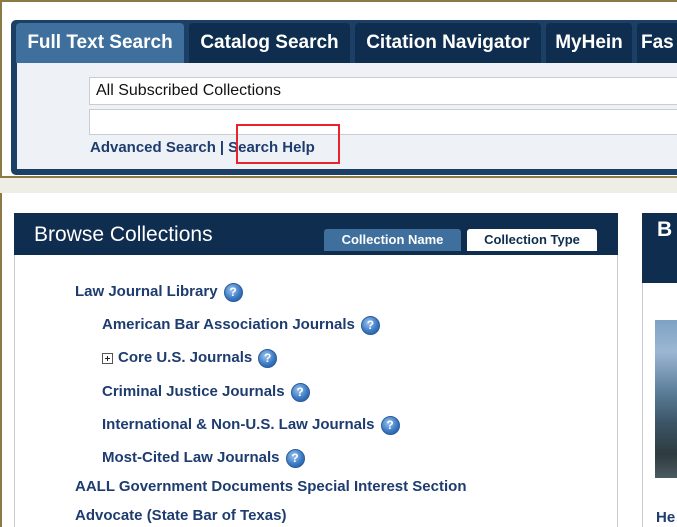 The width and height of the screenshot is (677, 527). I want to click on tab-catalog-search: Catalog Search, so click(269, 43).